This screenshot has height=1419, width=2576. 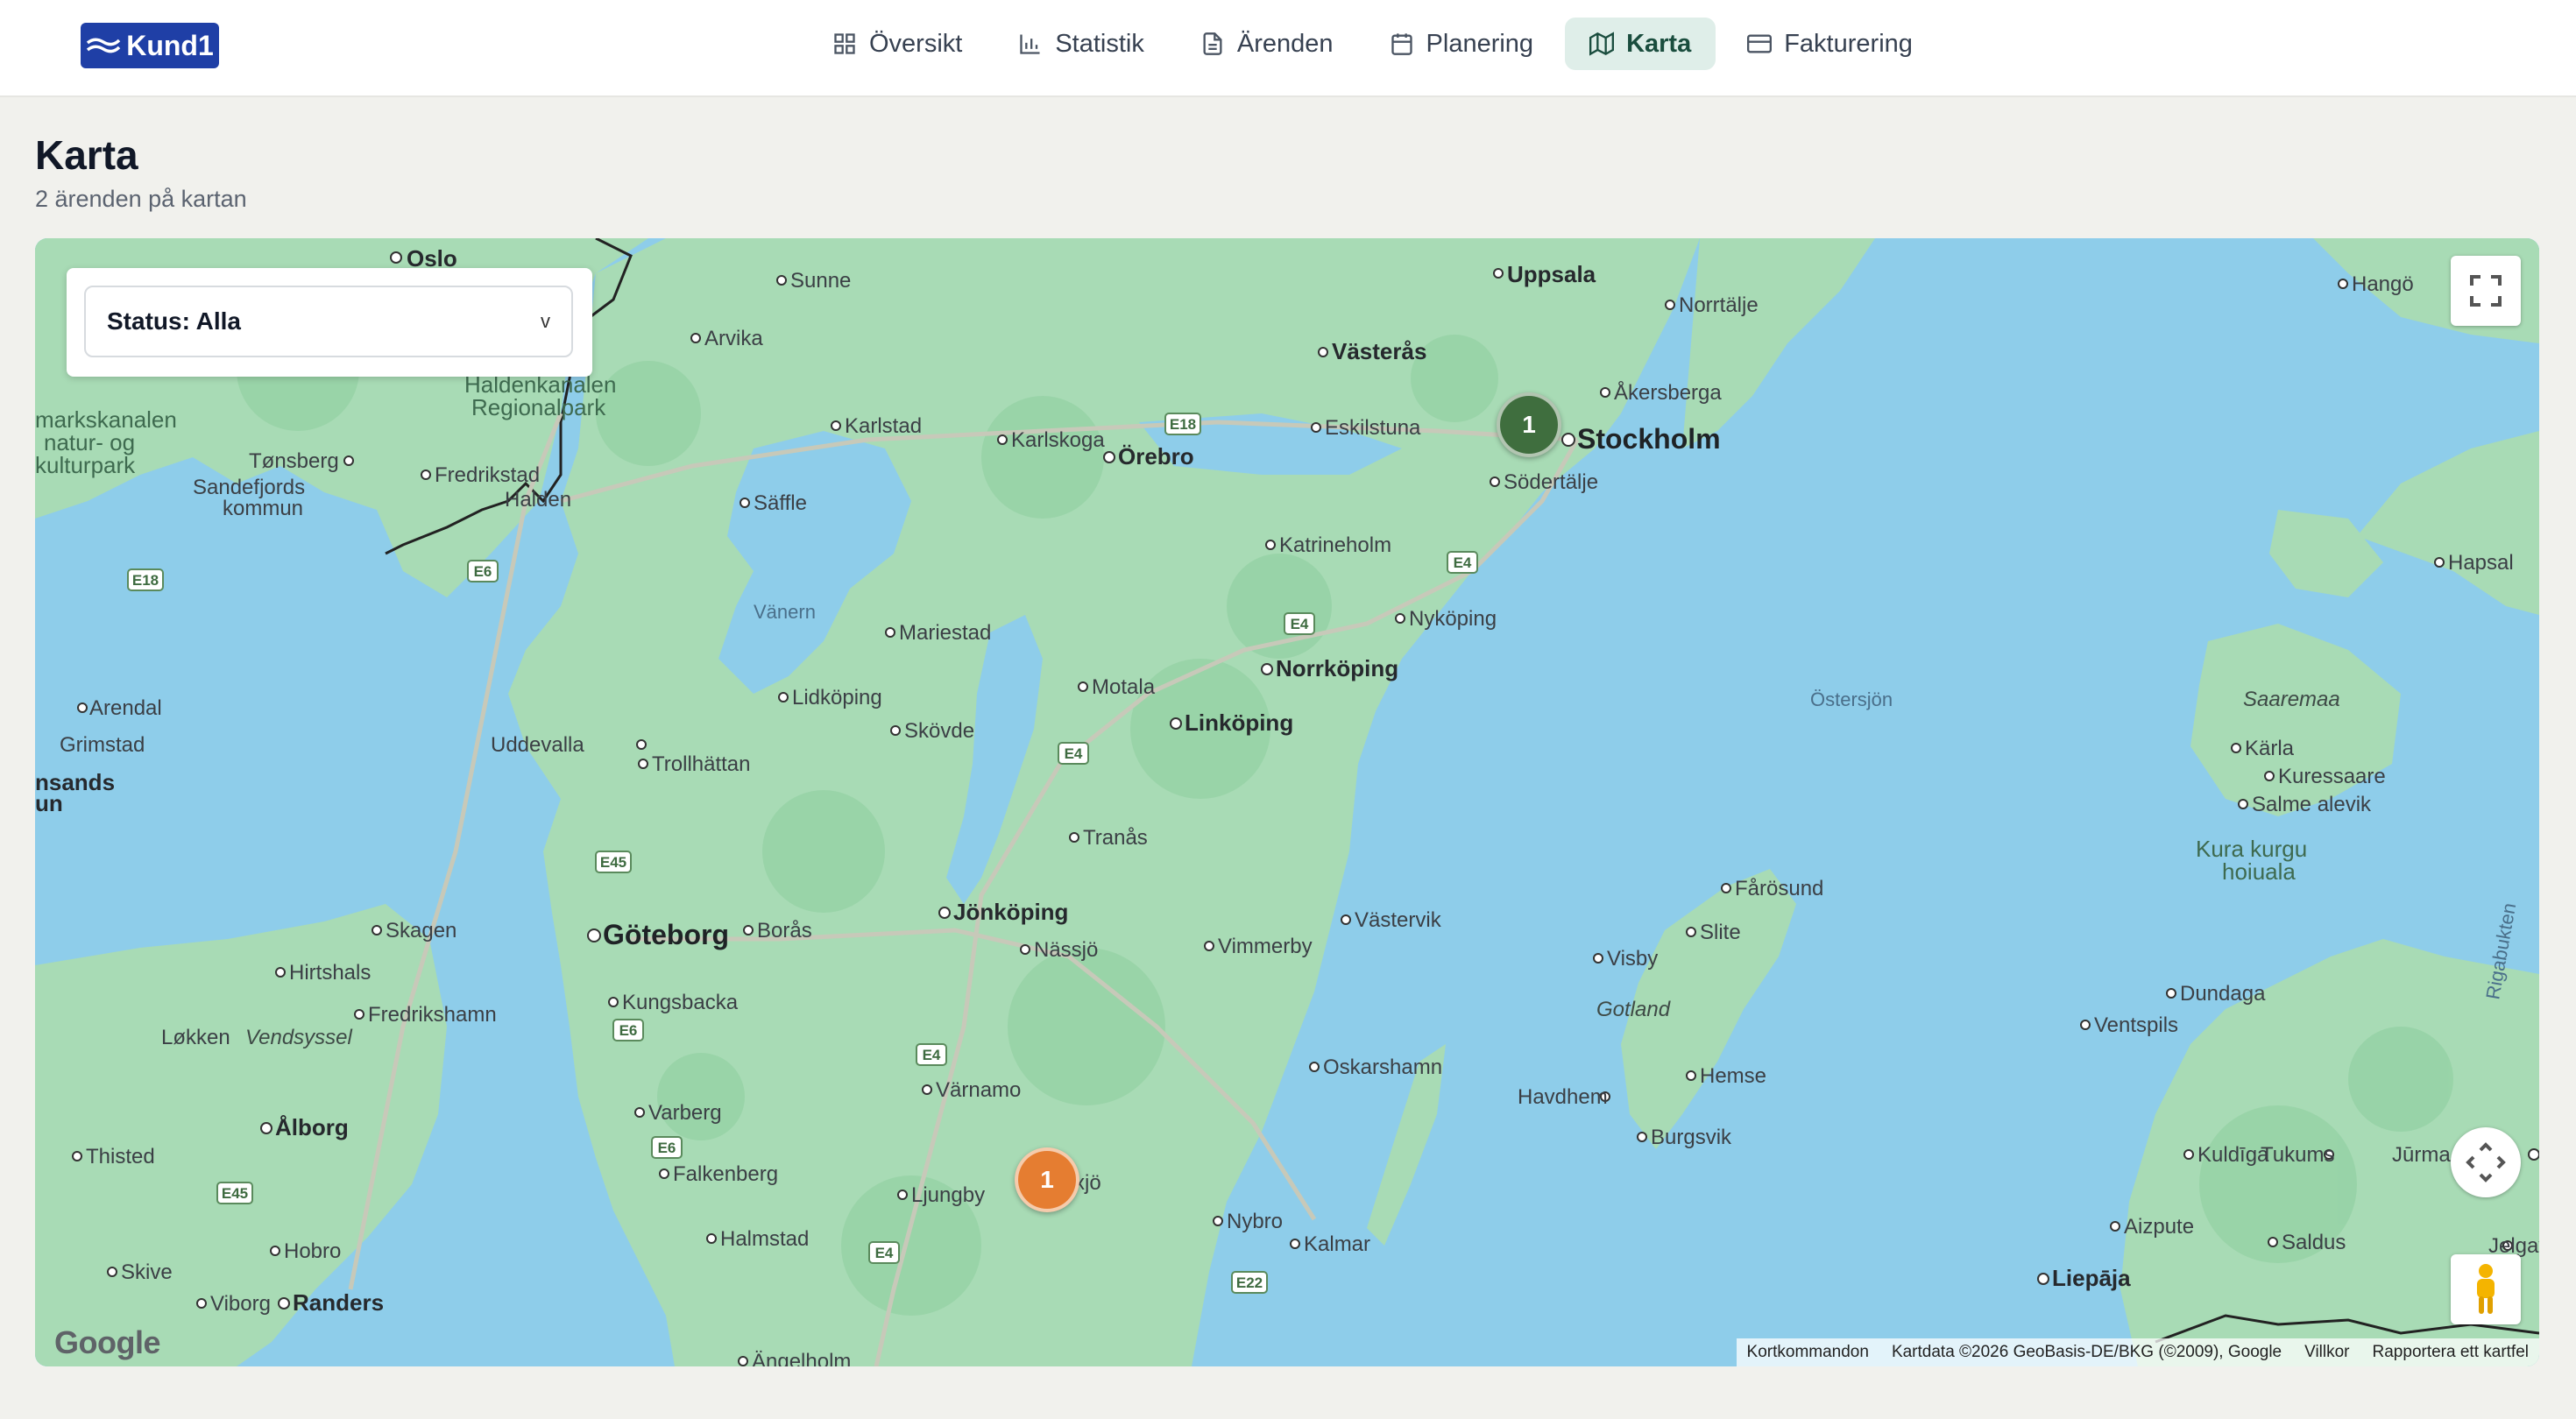 What do you see at coordinates (2486, 1162) in the screenshot?
I see `camera-control-button` at bounding box center [2486, 1162].